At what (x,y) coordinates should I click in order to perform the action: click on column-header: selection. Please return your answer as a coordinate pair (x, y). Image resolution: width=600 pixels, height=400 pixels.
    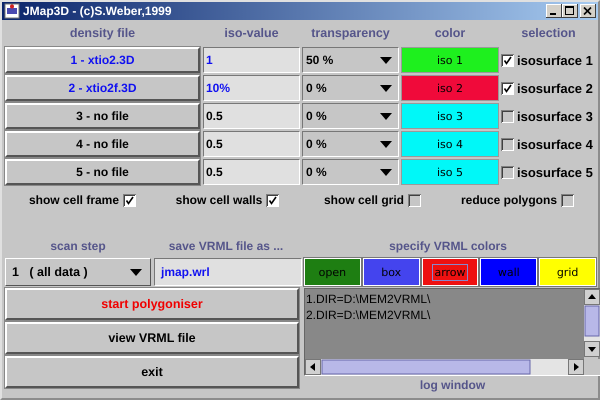
    Looking at the image, I should click on (548, 33).